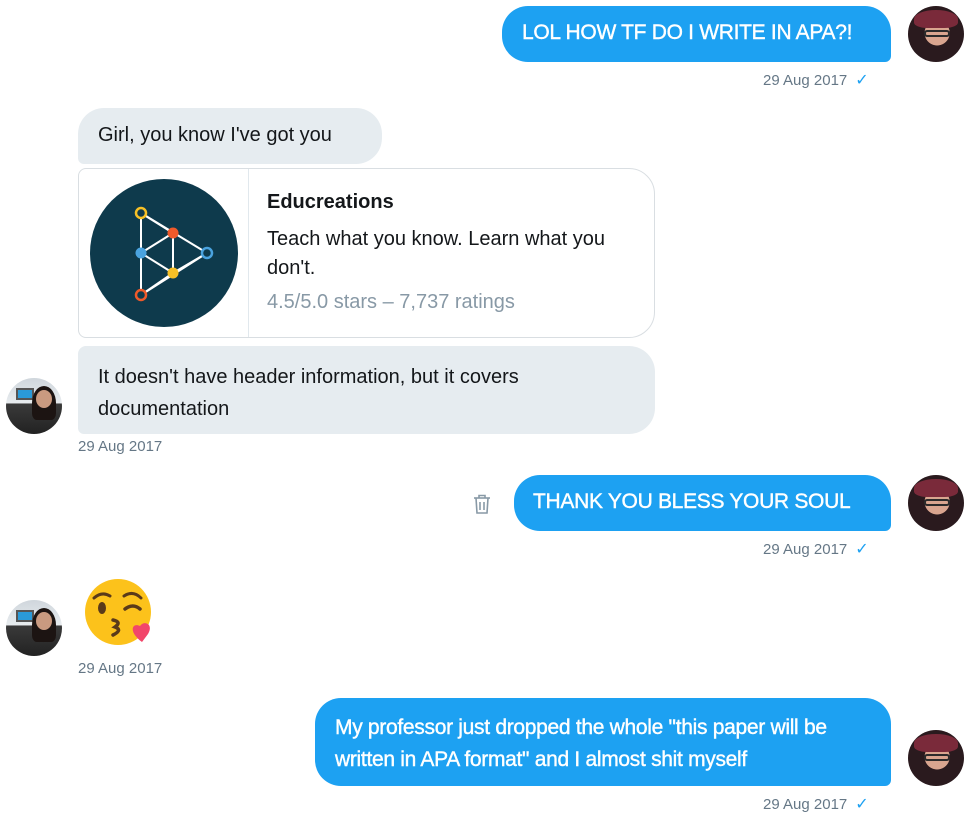 The image size is (980, 823). I want to click on message-bubble-outgoing: THANK YOU BLESS YOUR SOUL, so click(702, 503).